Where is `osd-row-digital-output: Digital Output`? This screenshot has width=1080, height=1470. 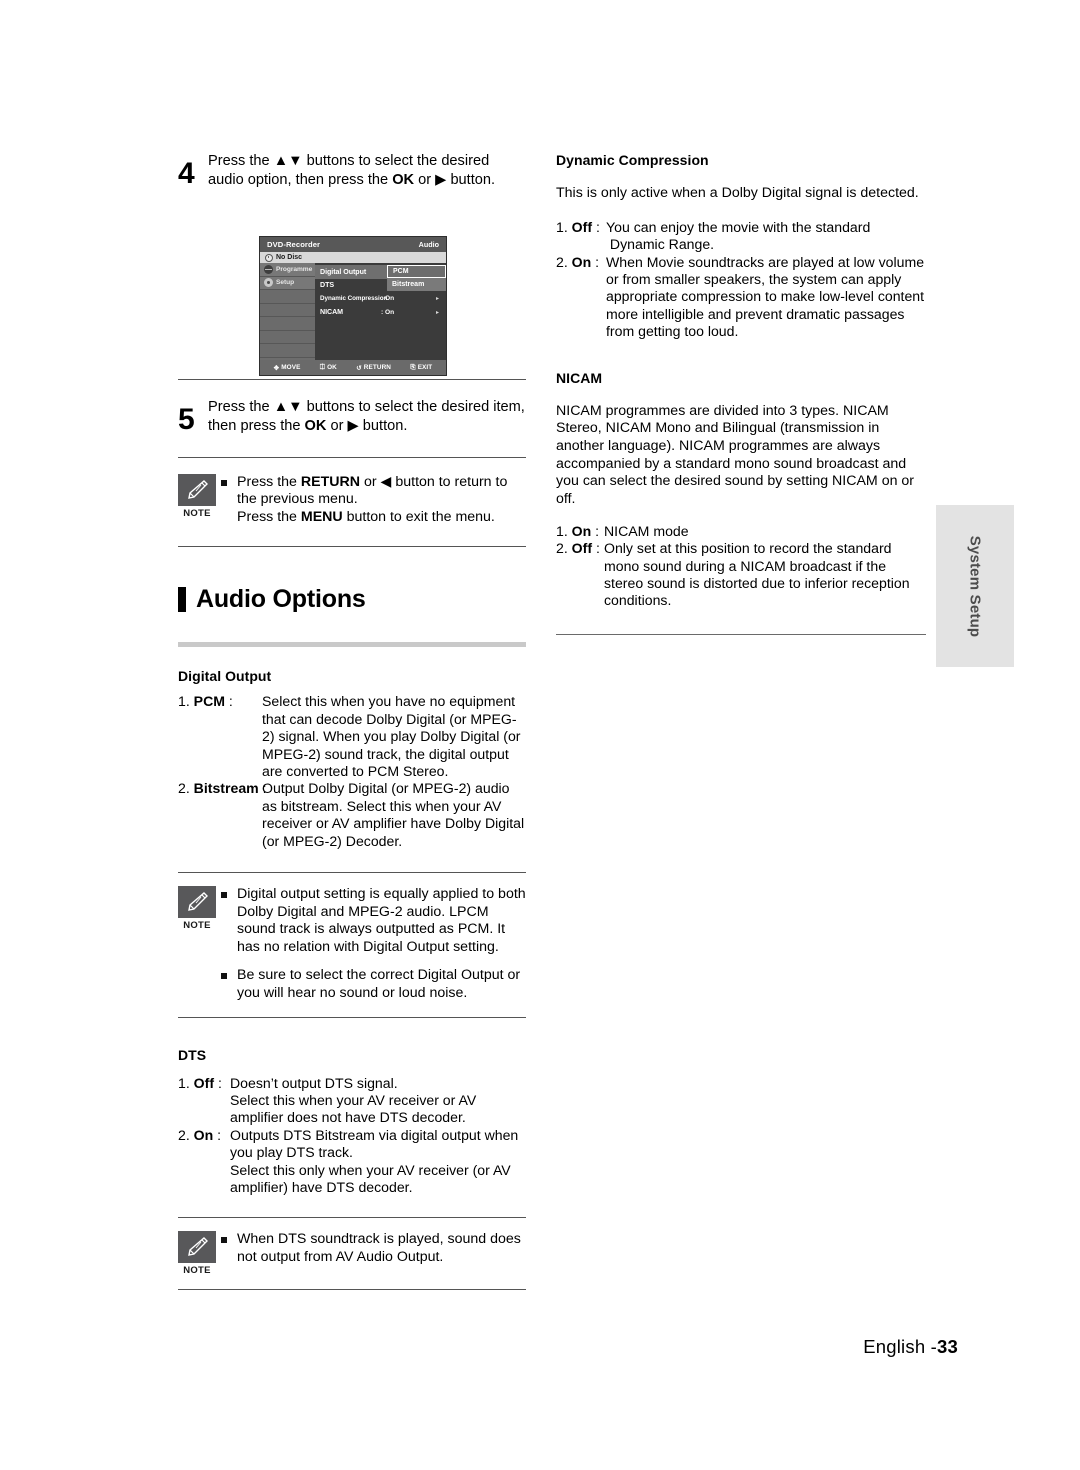
osd-row-digital-output: Digital Output is located at coordinates (354, 272).